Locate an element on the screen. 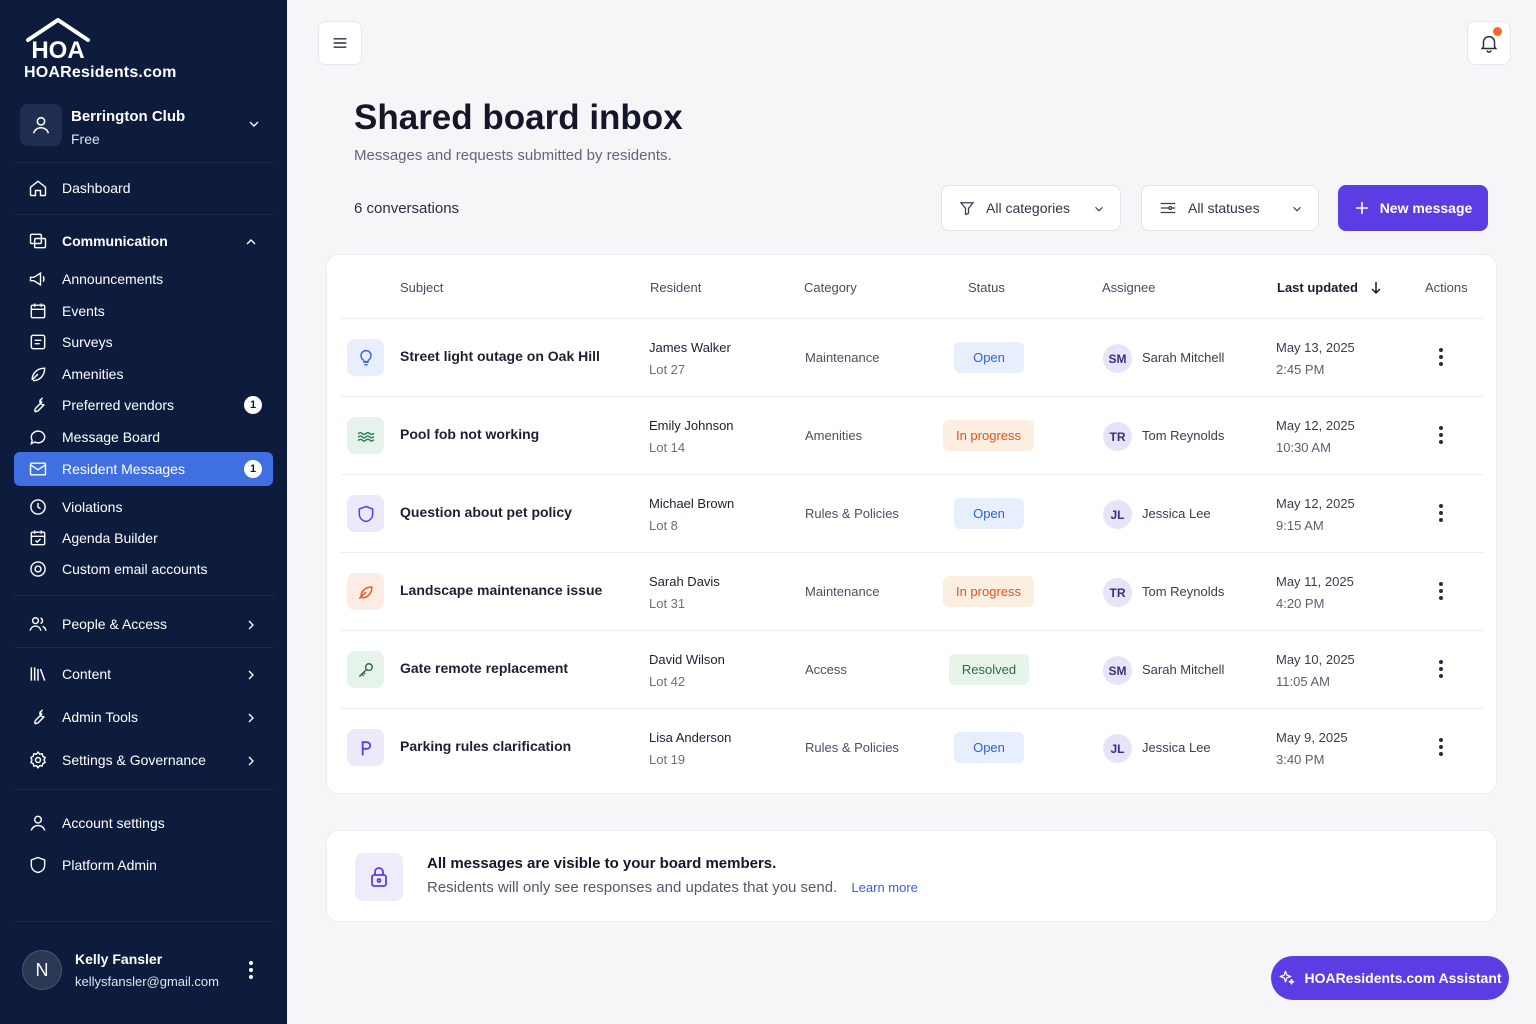 The height and width of the screenshot is (1024, 1536). org-name: Berrington Club is located at coordinates (128, 116).